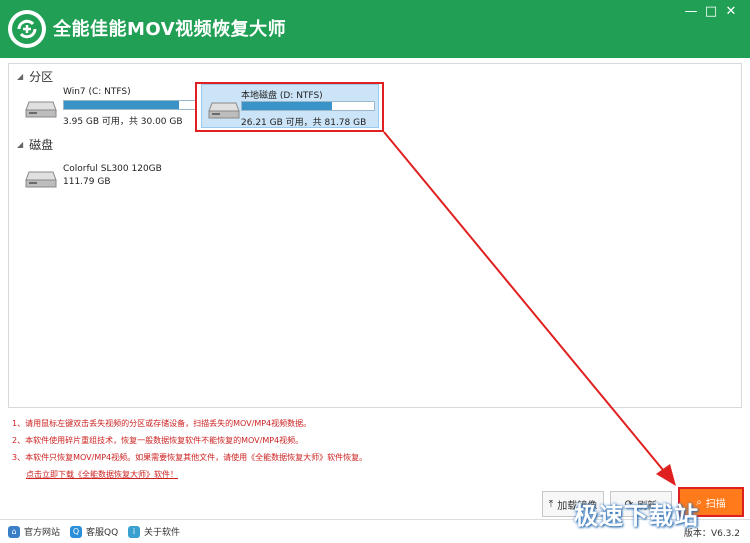 The image size is (750, 543). I want to click on partition-section-header: ◢ 分区, so click(35, 76).